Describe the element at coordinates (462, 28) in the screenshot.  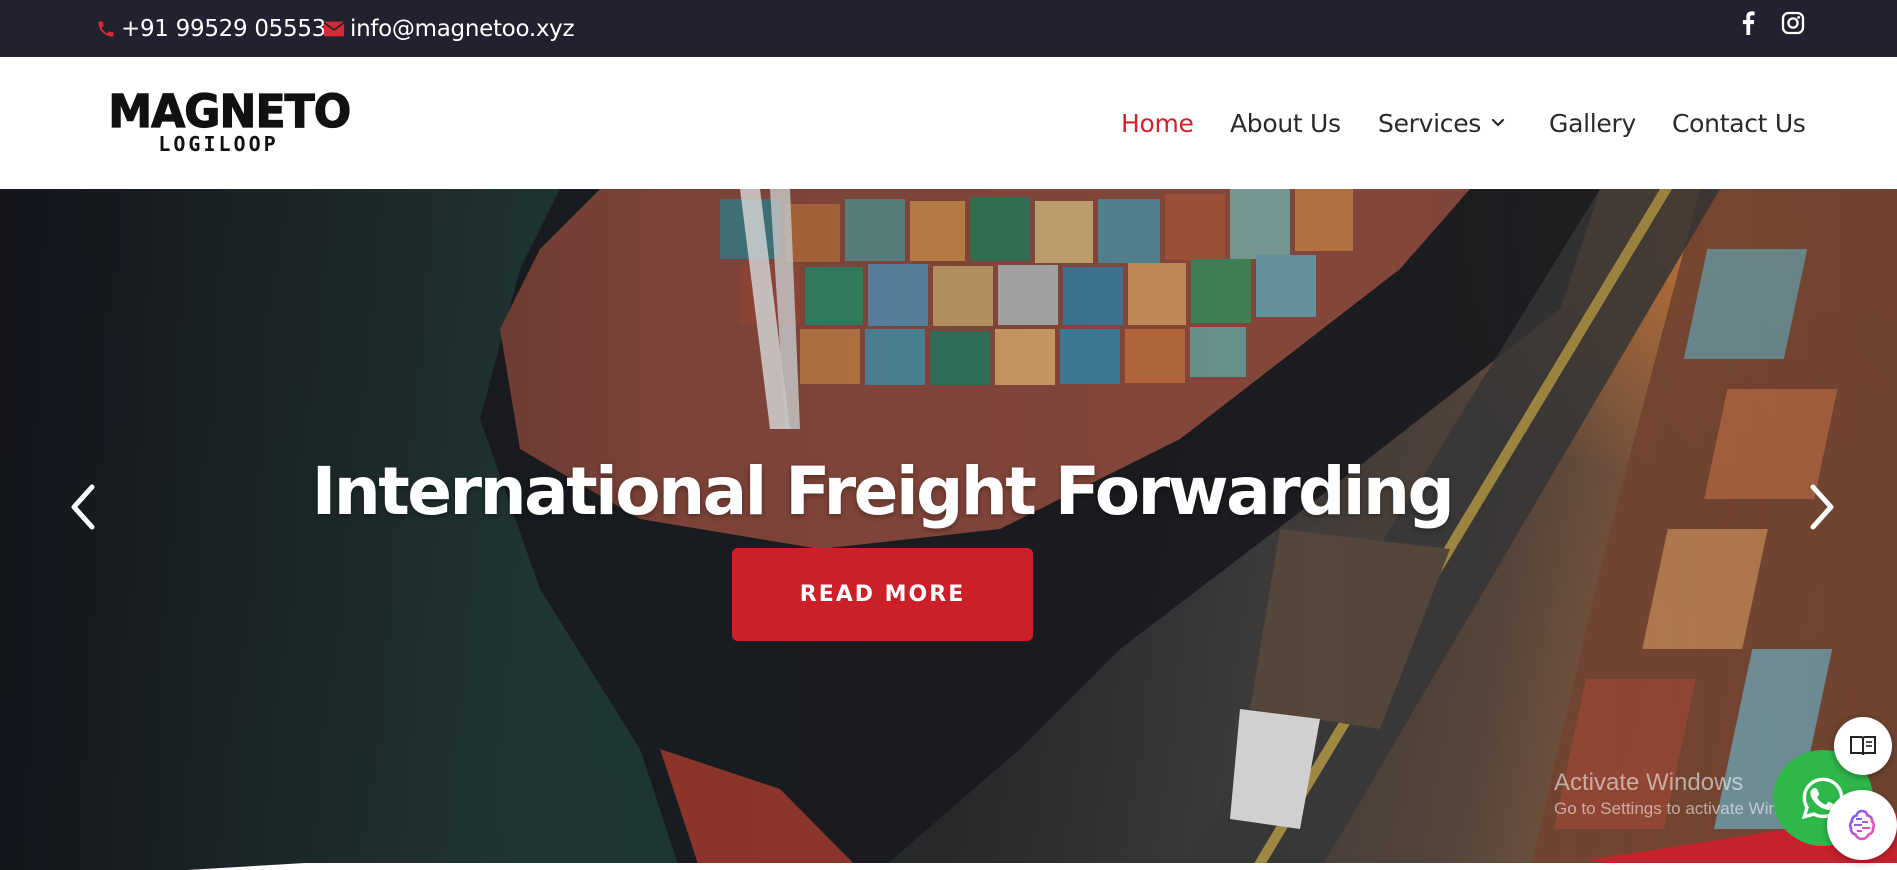
I see `email-address: info@magnetoo.xyz` at that location.